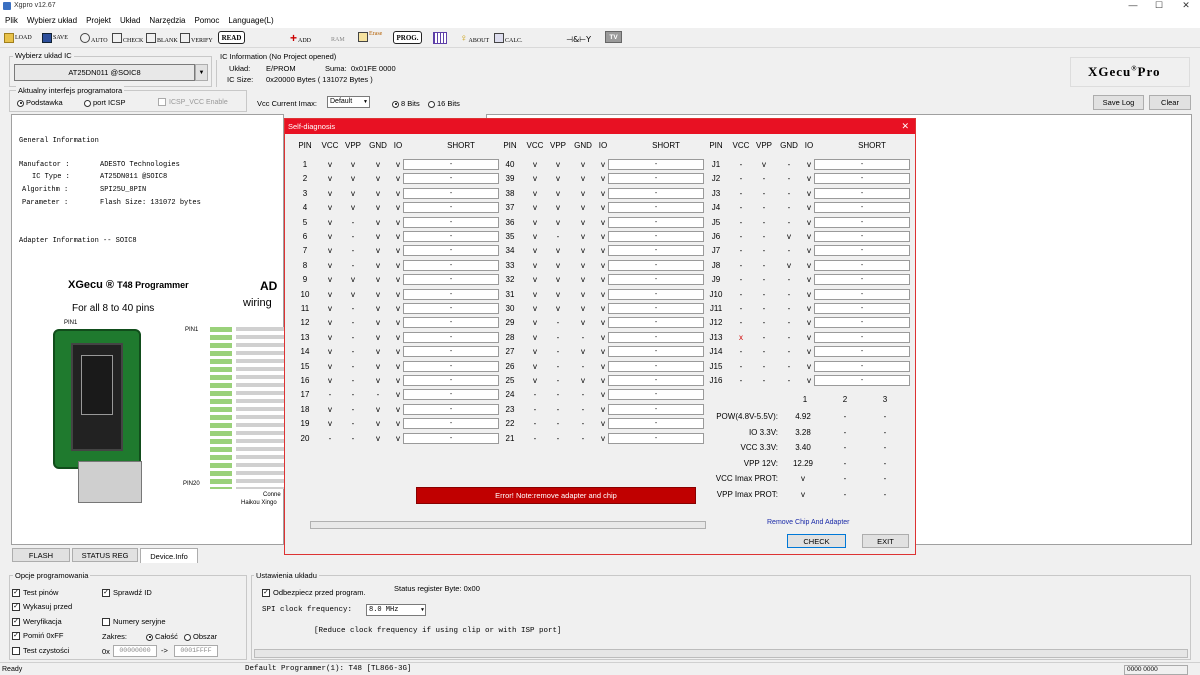 This screenshot has height=675, width=1200. I want to click on read-button: READ, so click(231, 37).